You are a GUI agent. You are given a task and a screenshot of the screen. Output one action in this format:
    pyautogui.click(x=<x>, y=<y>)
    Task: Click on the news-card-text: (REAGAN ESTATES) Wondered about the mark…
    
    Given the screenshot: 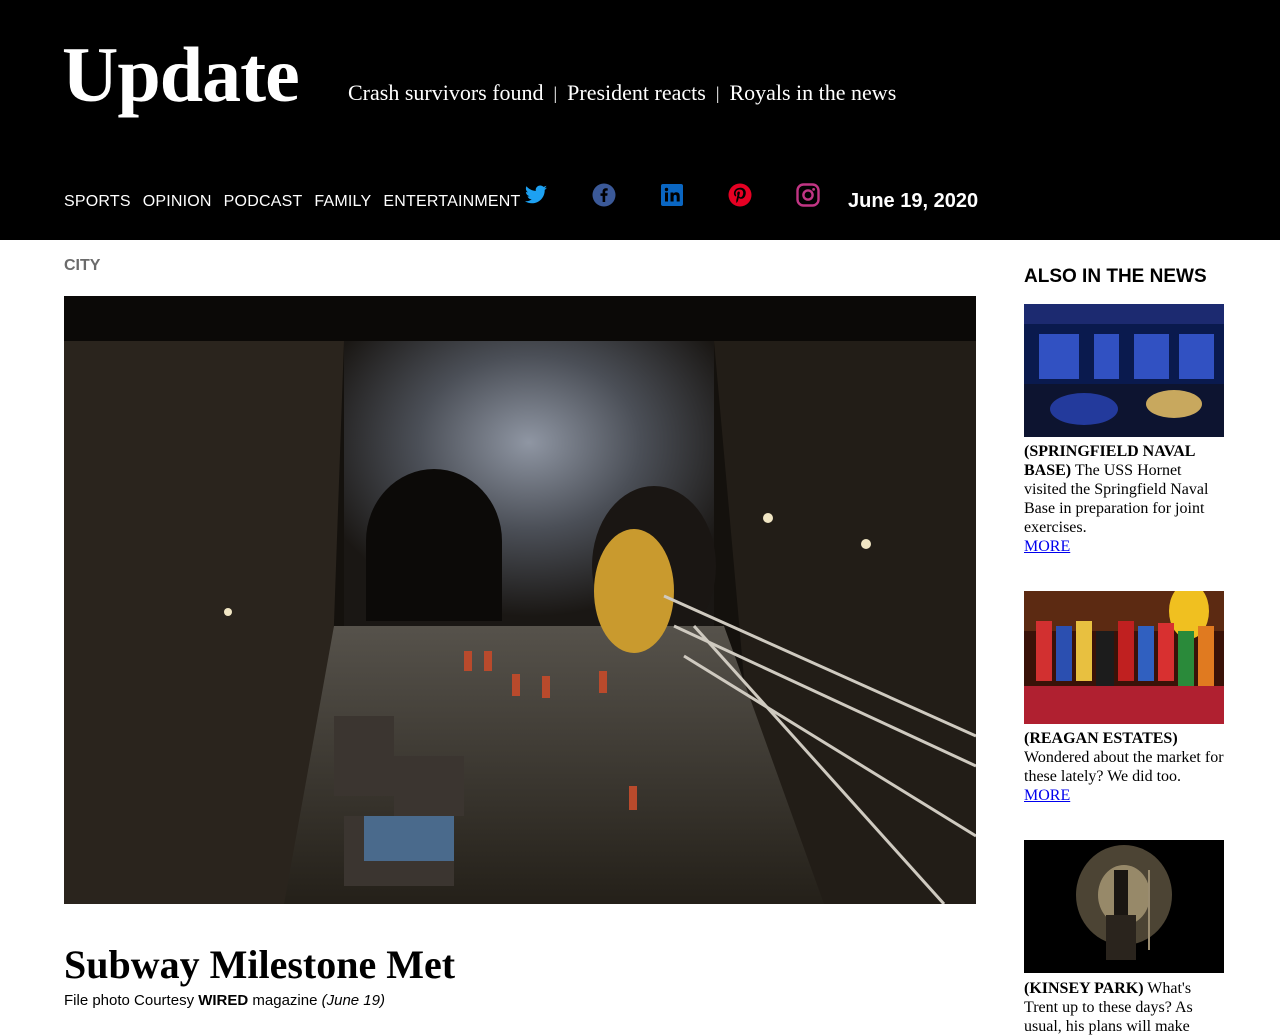 What is the action you would take?
    pyautogui.click(x=1124, y=767)
    